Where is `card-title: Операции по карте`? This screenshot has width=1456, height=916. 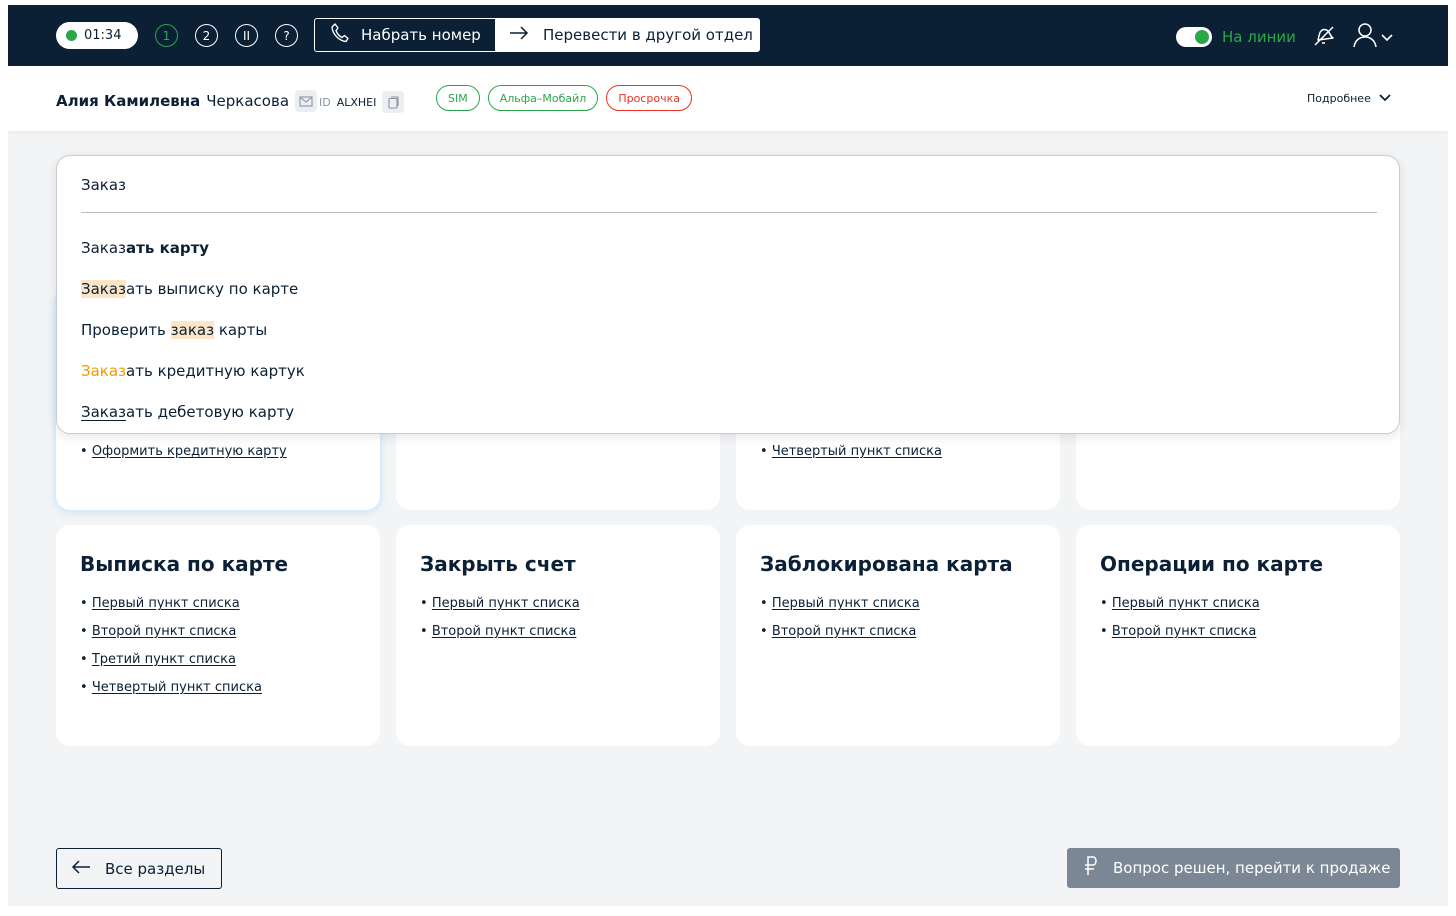
card-title: Операции по карте is located at coordinates (1212, 564).